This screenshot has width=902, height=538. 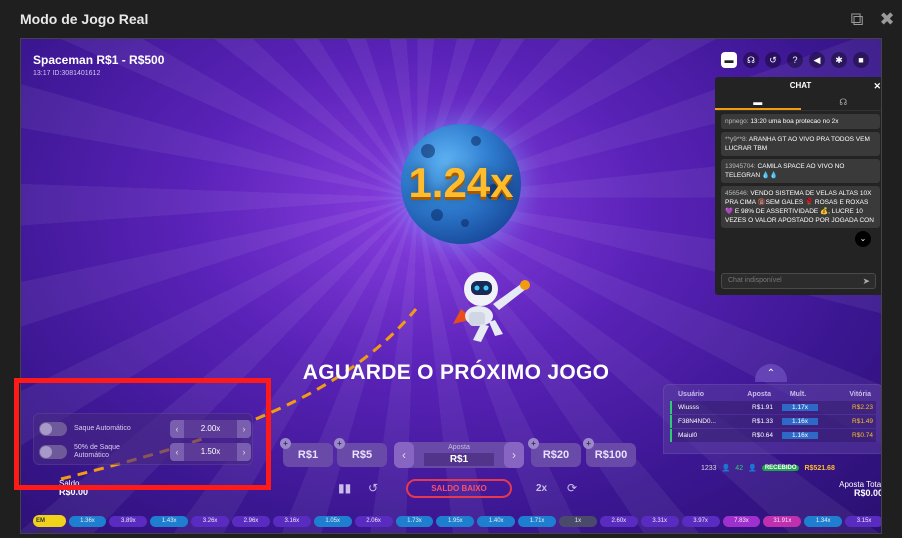 I want to click on chip-r5: R$5, so click(x=362, y=455).